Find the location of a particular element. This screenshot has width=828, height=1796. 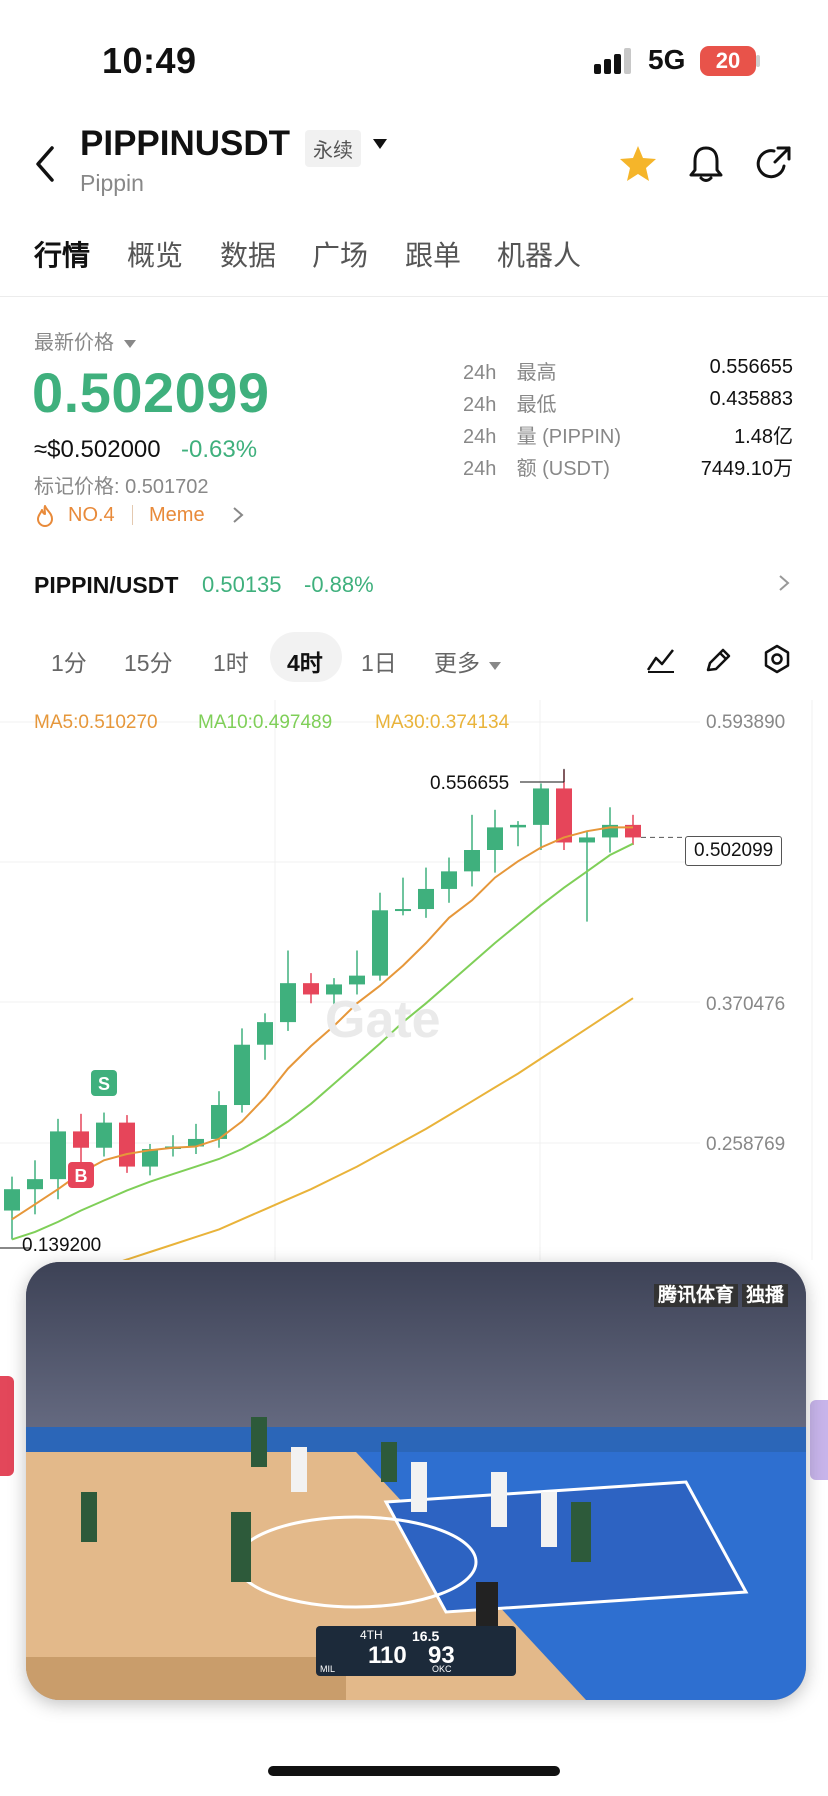

low-price-label: 0.139200 is located at coordinates (62, 1245).